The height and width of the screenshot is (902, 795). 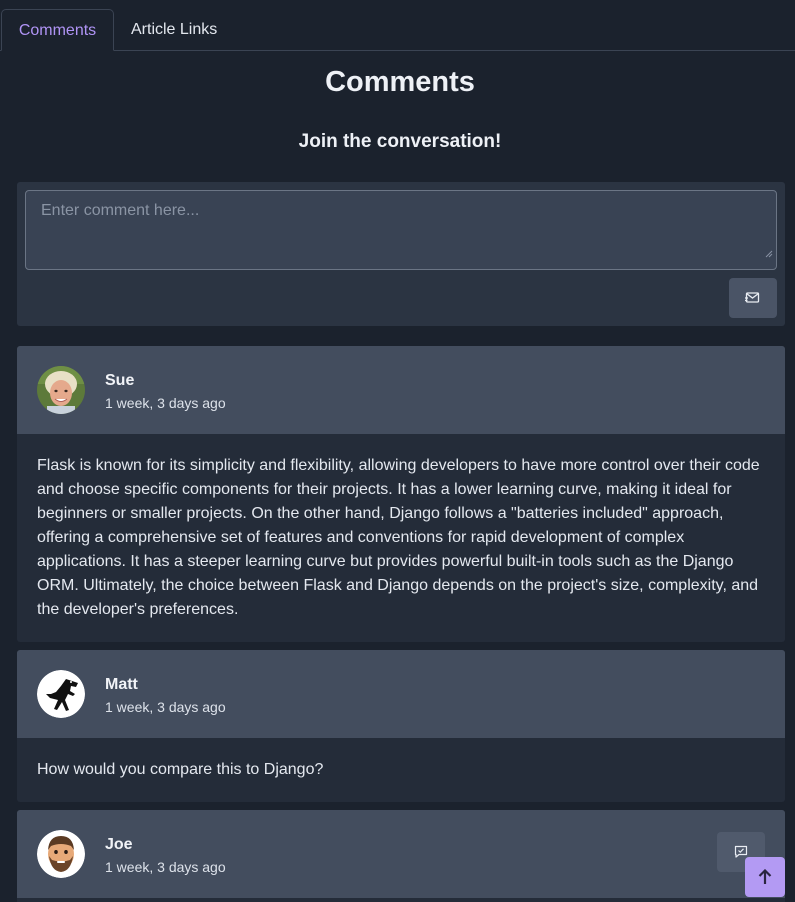 I want to click on comment-header: Sue 1 week, 3 days ago, so click(x=401, y=390).